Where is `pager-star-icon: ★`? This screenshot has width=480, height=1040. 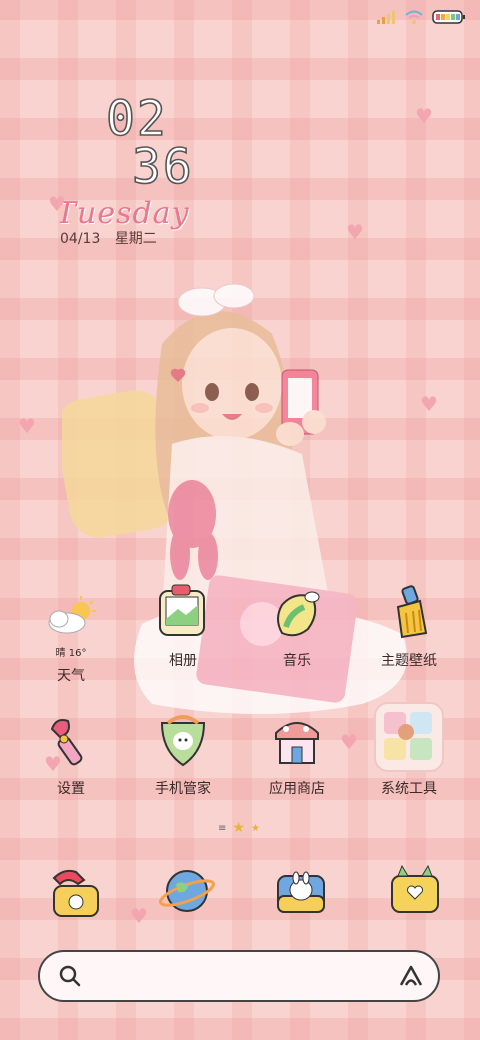 pager-star-icon: ★ is located at coordinates (255, 828).